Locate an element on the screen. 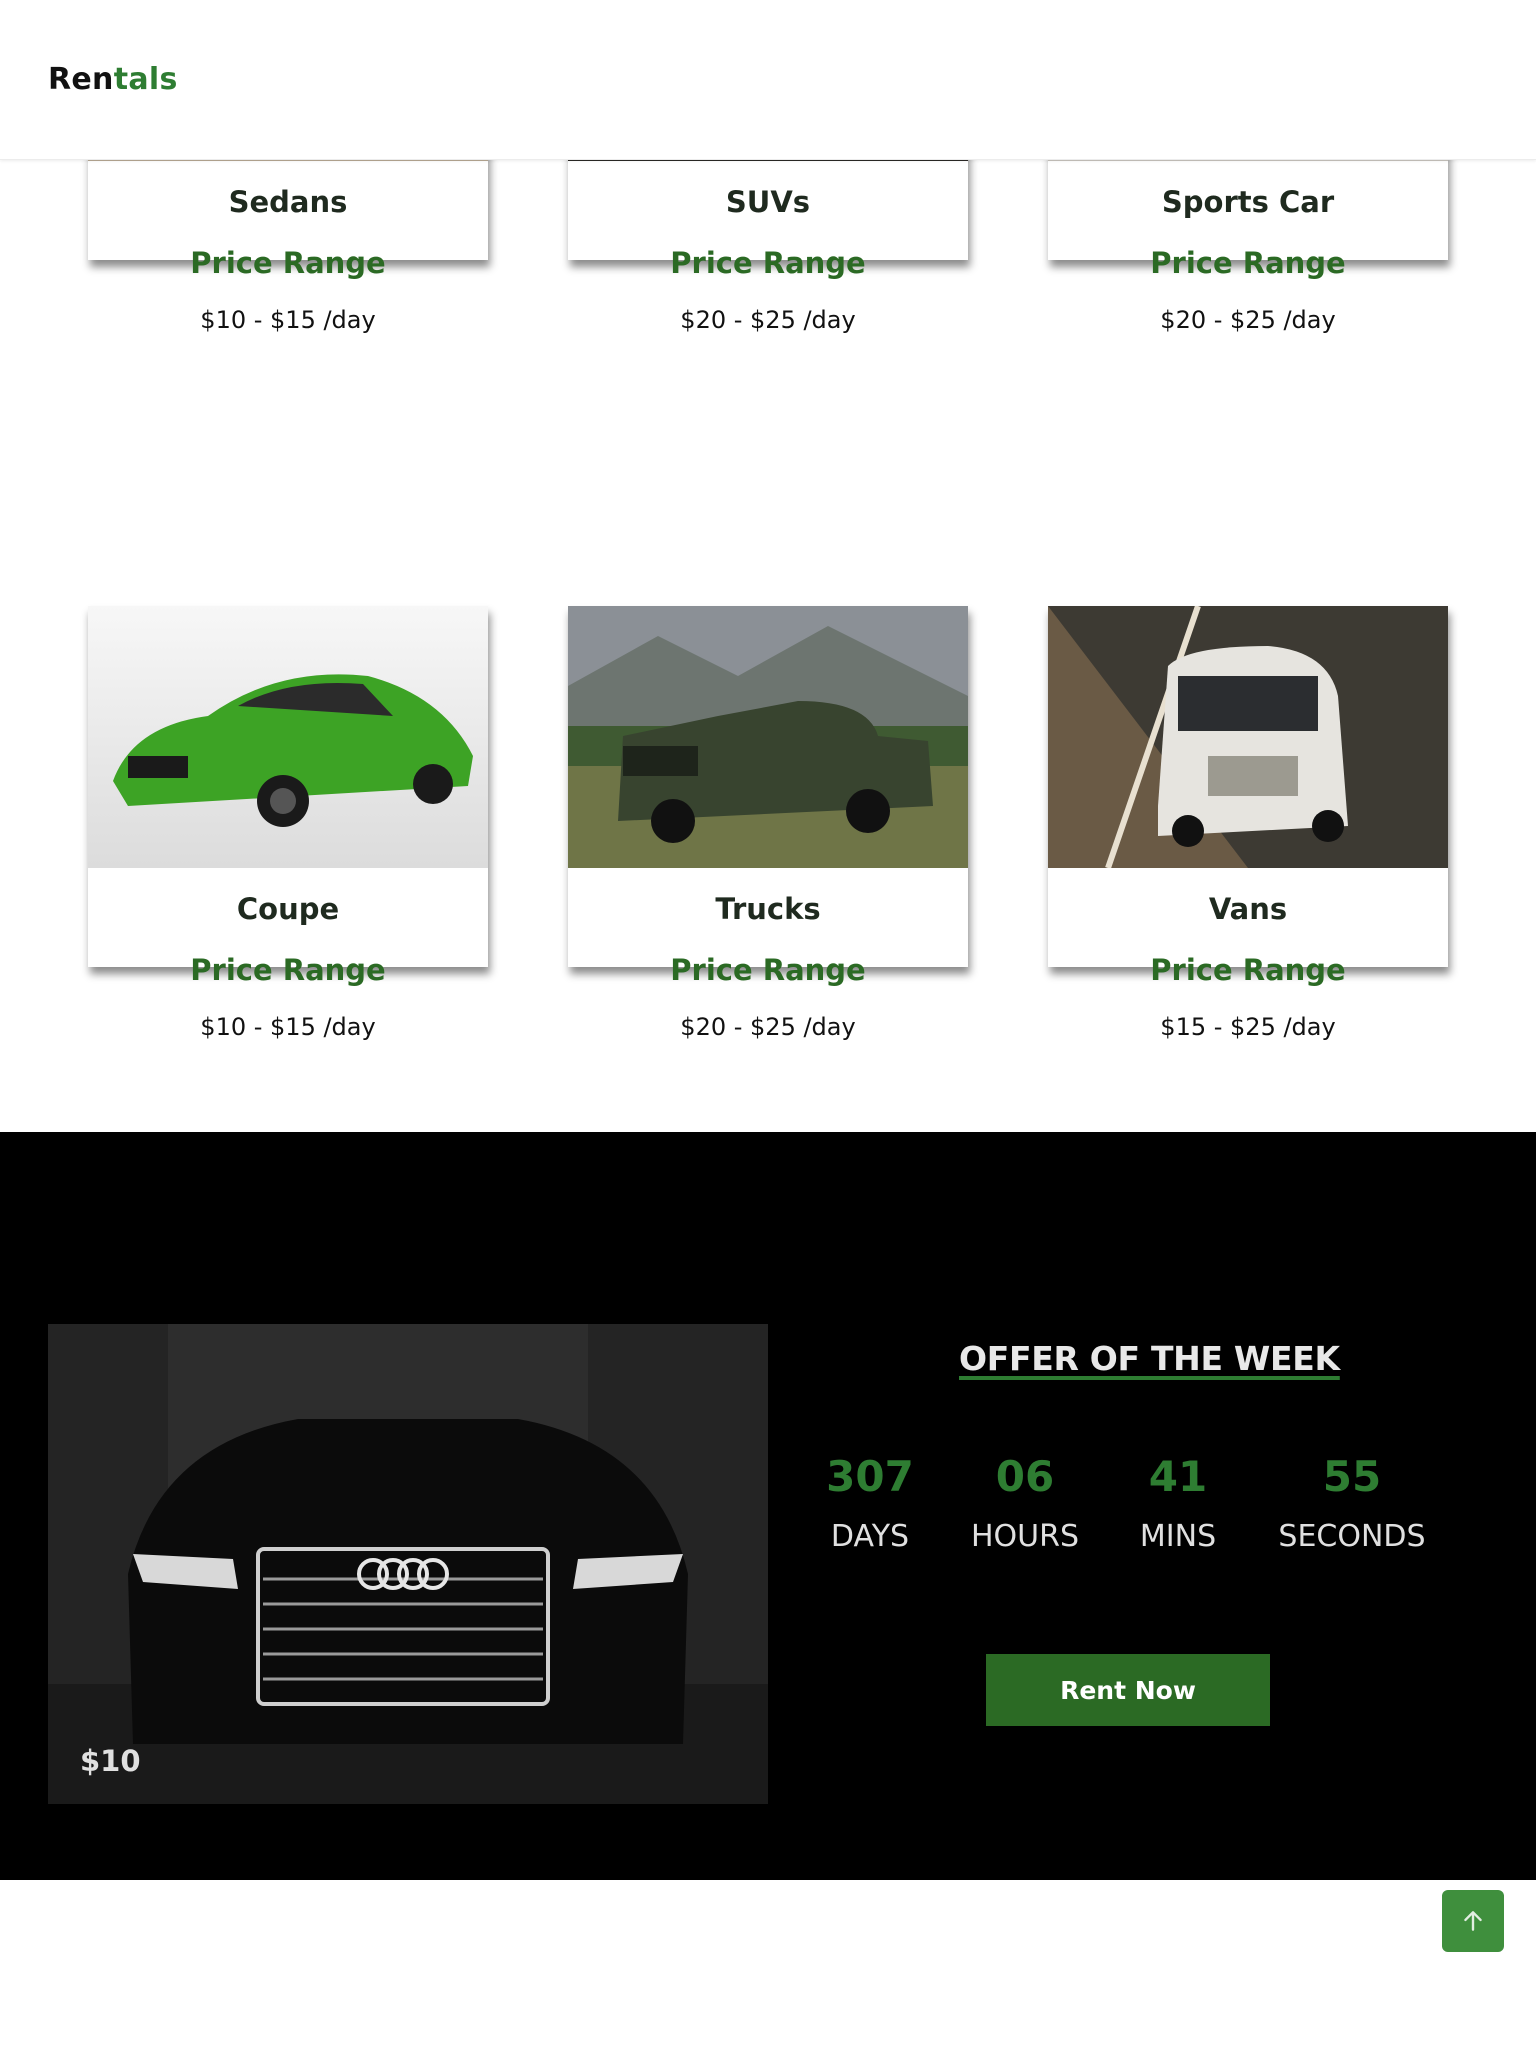 This screenshot has height=2048, width=1536. countdown-days: 307 DAYS is located at coordinates (870, 1503).